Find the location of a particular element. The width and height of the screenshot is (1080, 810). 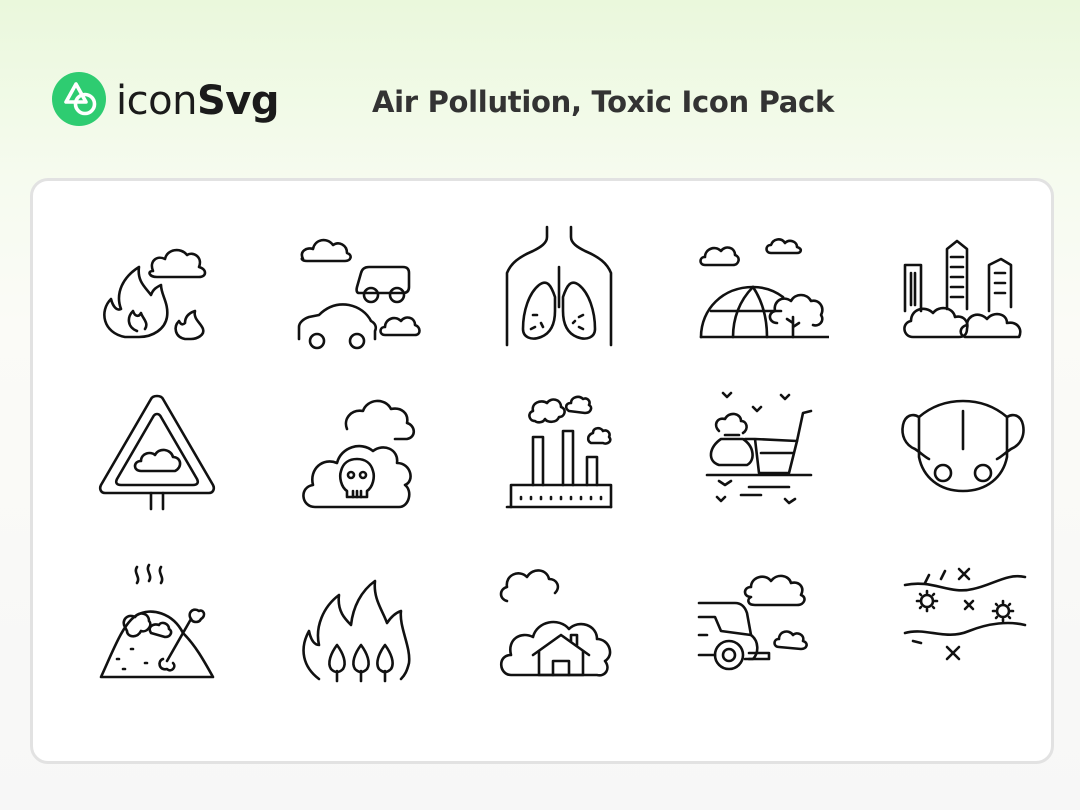

polluted-river-icon is located at coordinates (963, 621).